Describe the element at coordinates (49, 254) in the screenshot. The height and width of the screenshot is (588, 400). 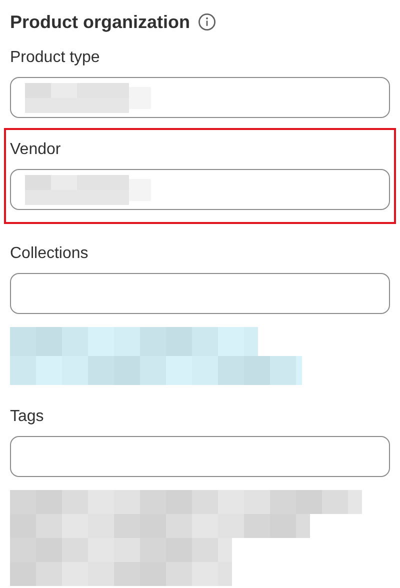
I see `field-label: Collections` at that location.